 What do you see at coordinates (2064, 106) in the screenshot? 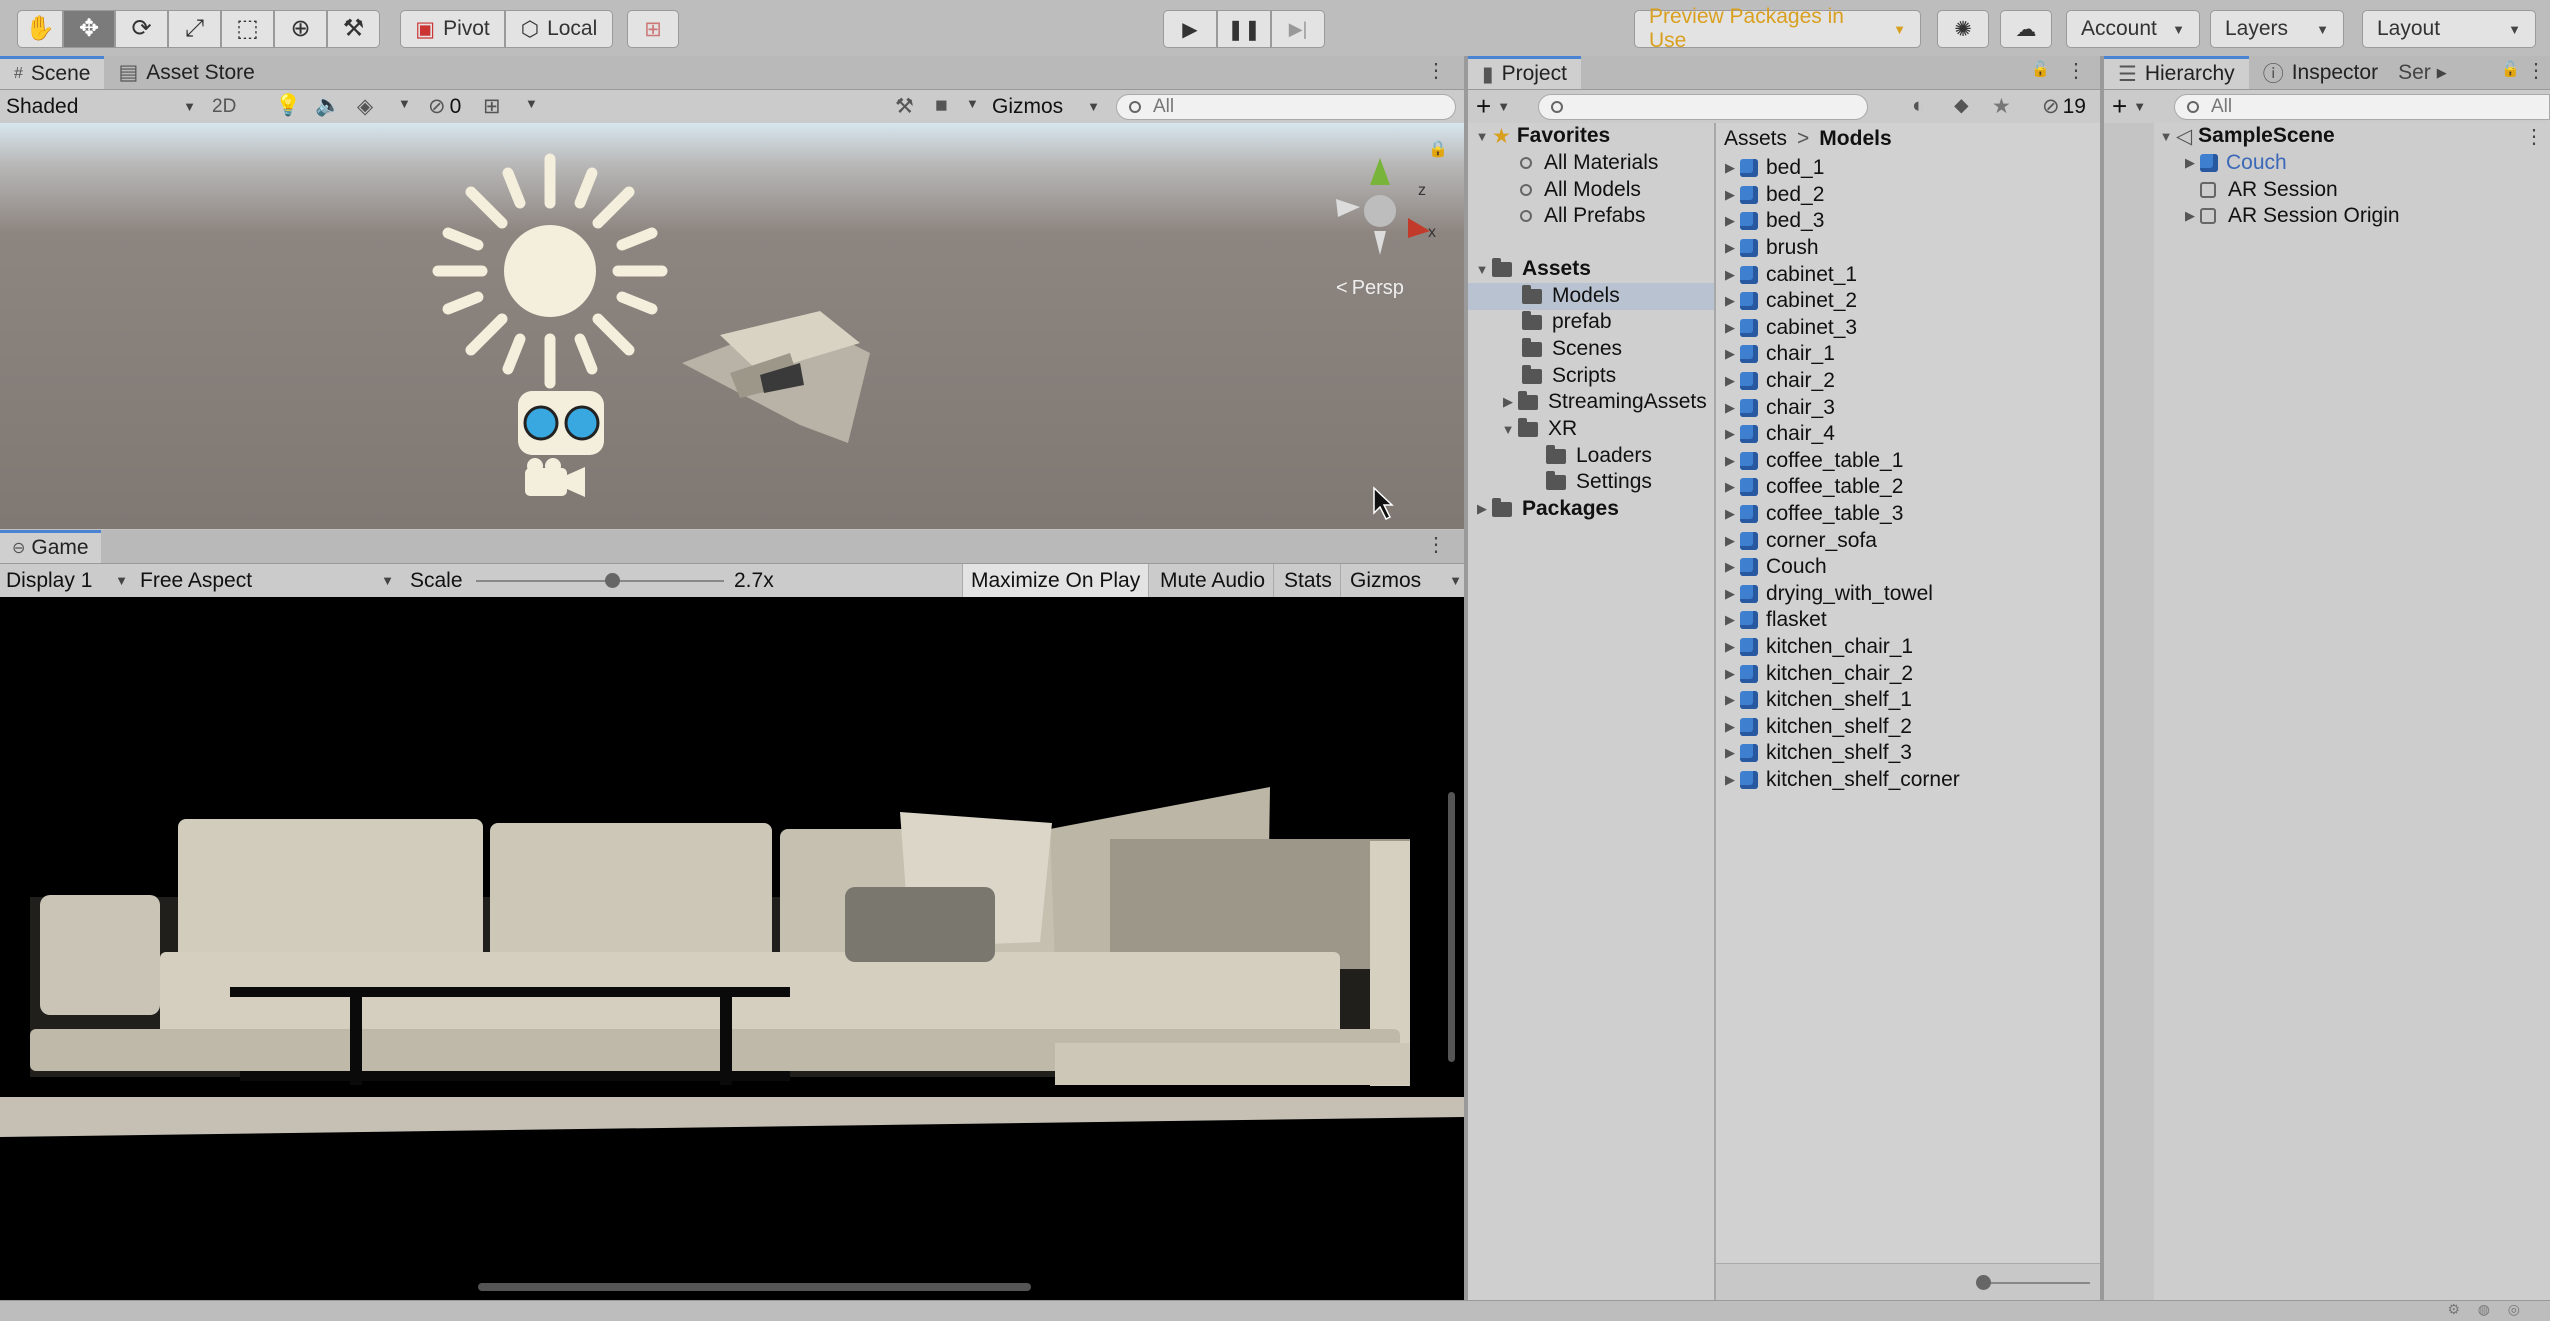
I see `hidden-packages-toggle: ⊘ 19` at bounding box center [2064, 106].